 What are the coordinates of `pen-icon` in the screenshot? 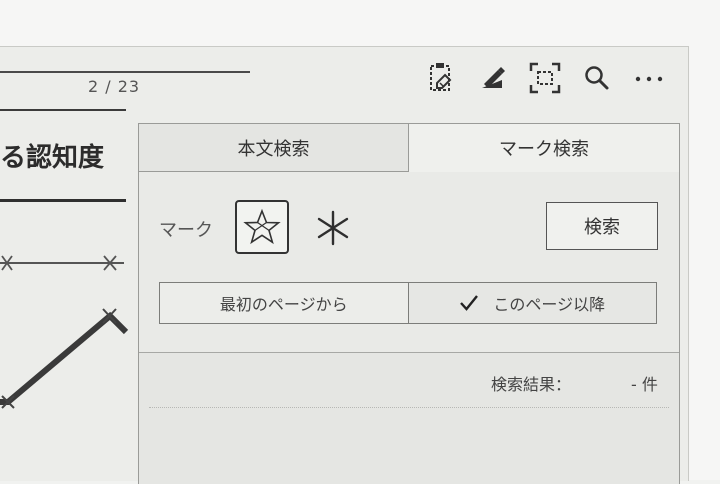 It's located at (493, 78).